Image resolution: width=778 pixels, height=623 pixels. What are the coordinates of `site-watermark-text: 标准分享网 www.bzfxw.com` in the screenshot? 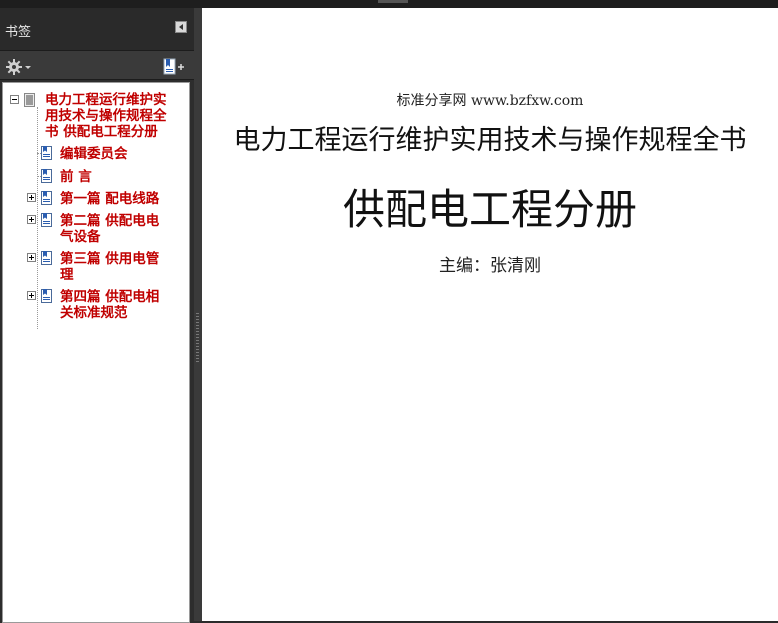 It's located at (490, 101).